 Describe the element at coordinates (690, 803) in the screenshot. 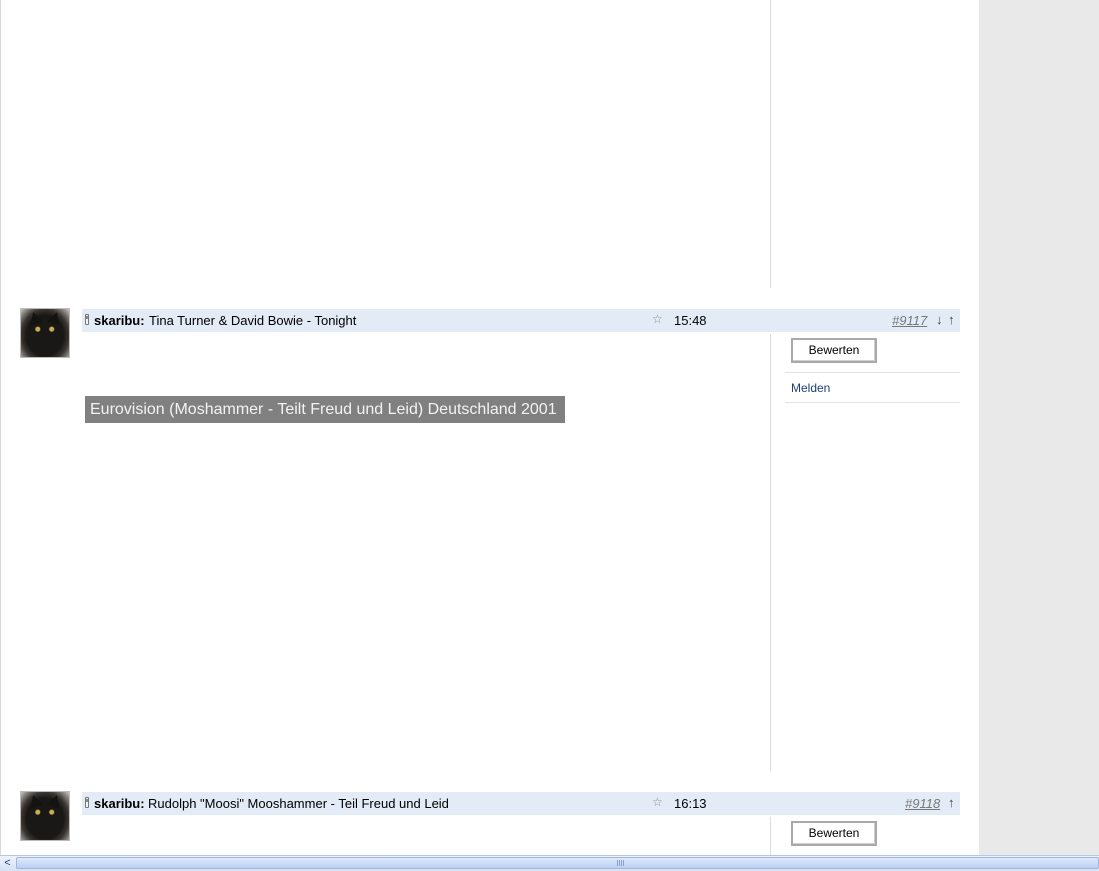

I see `post-time: 16:13` at that location.